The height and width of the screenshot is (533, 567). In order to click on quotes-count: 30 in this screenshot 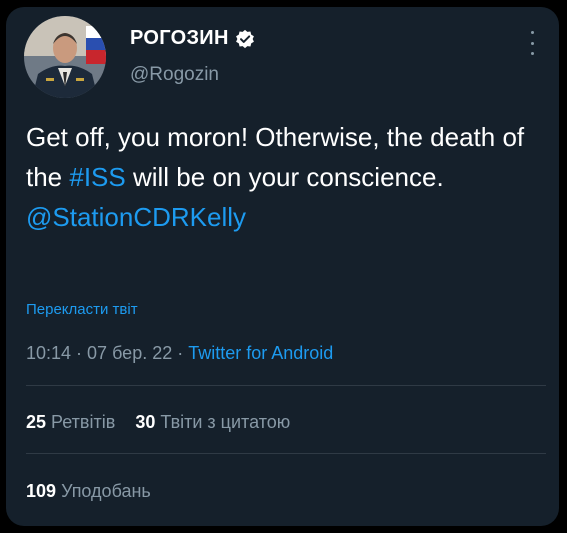, I will do `click(145, 422)`.